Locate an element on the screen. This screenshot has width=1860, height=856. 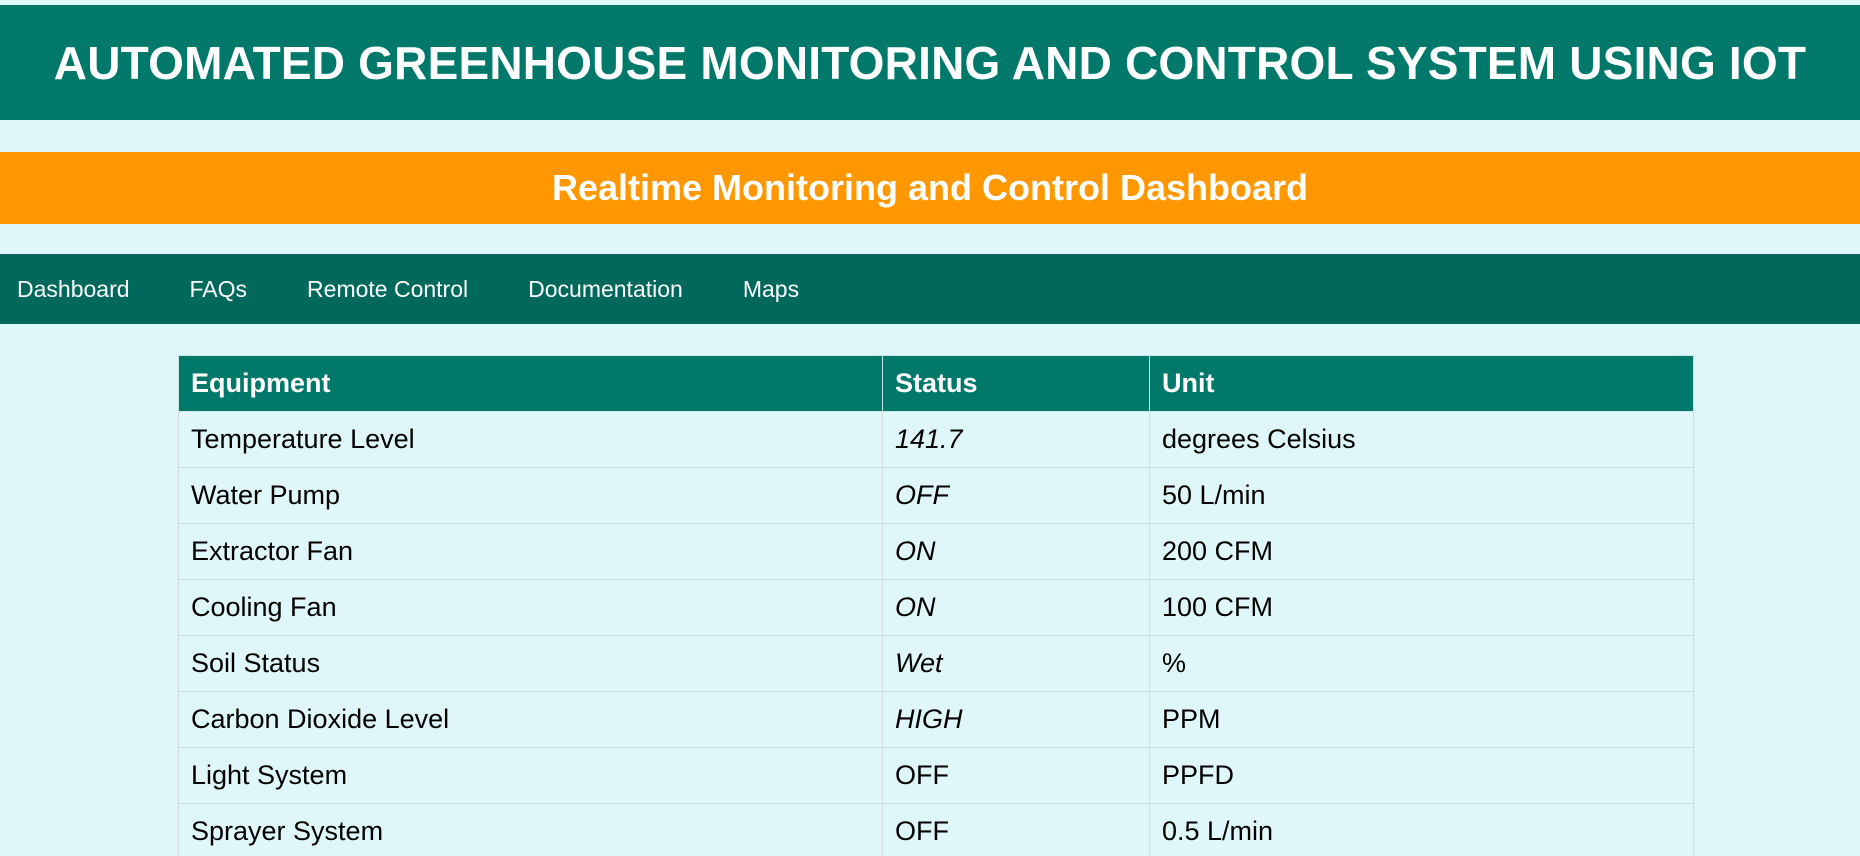
table-row: Light System OFF PPFD is located at coordinates (936, 775).